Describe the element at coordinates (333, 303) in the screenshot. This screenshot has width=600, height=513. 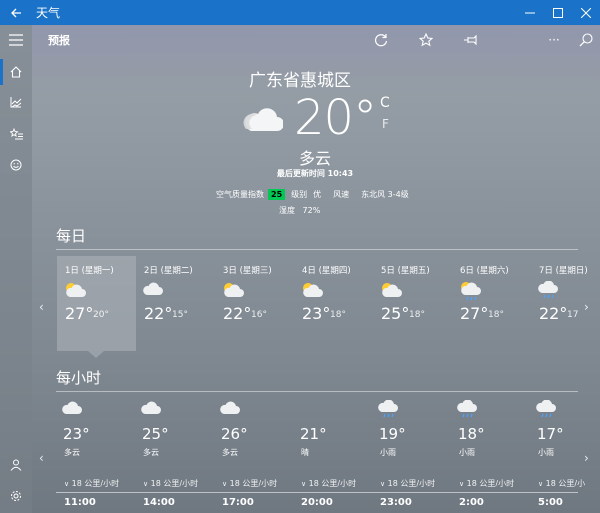
I see `day-card: 4日 (星期四) 23° 18°` at that location.